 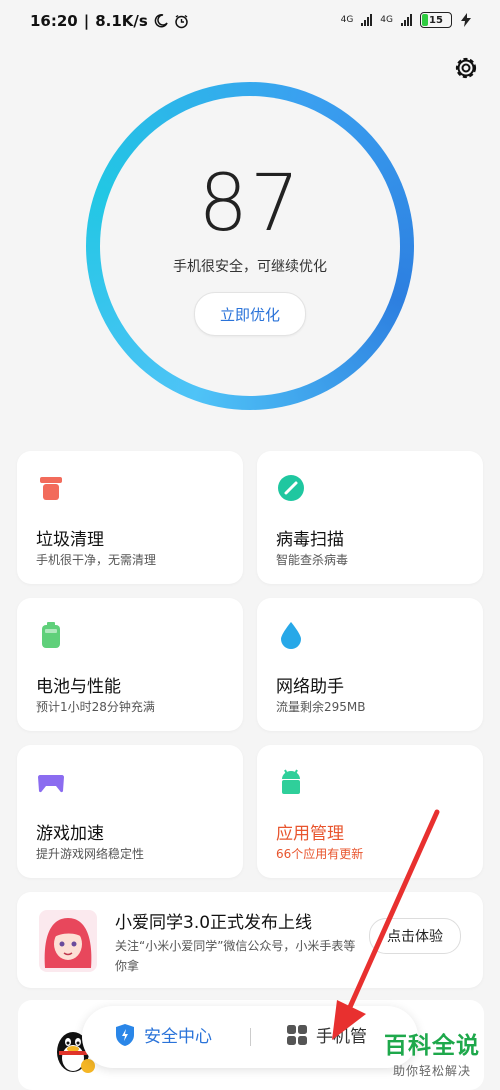 I want to click on android-icon, so click(x=291, y=781).